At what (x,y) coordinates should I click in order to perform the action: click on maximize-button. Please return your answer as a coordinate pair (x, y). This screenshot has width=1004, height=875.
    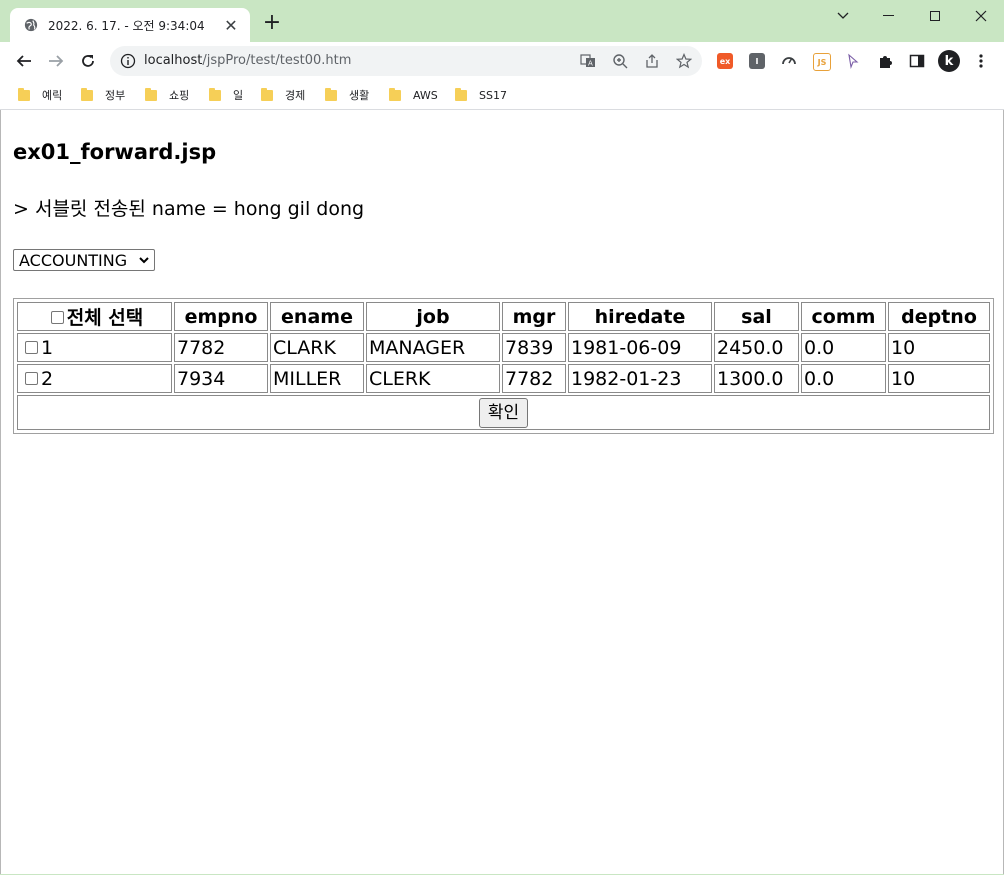
    Looking at the image, I should click on (935, 16).